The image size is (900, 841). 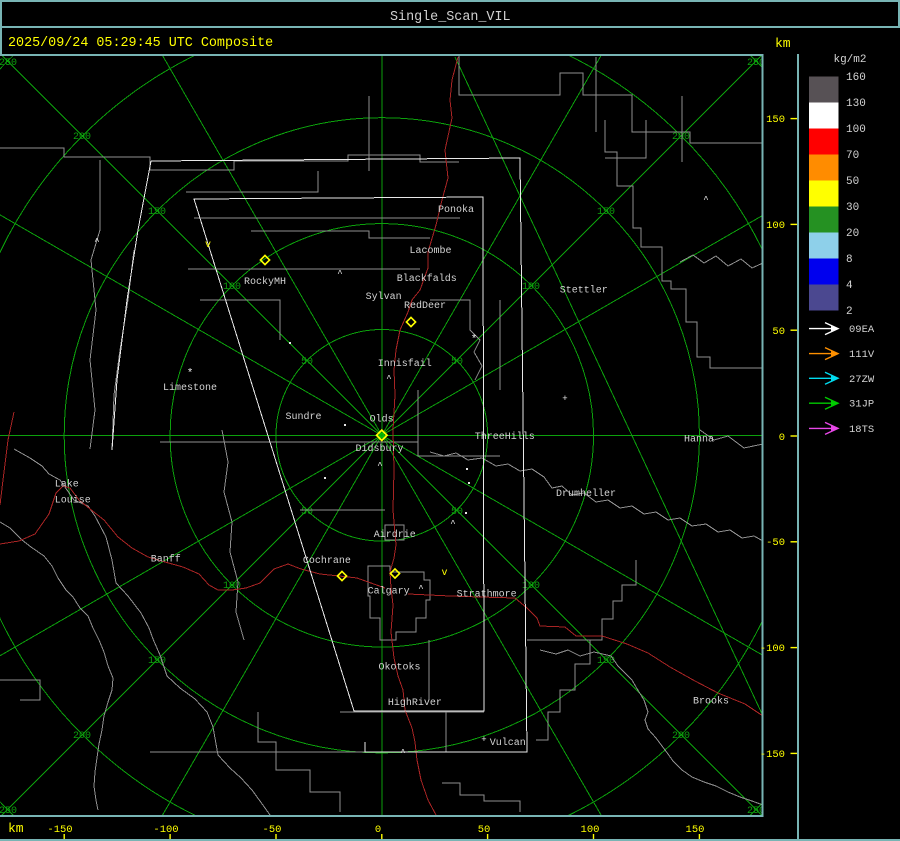 What do you see at coordinates (384, 297) in the screenshot?
I see `svg-text: Sylvan` at bounding box center [384, 297].